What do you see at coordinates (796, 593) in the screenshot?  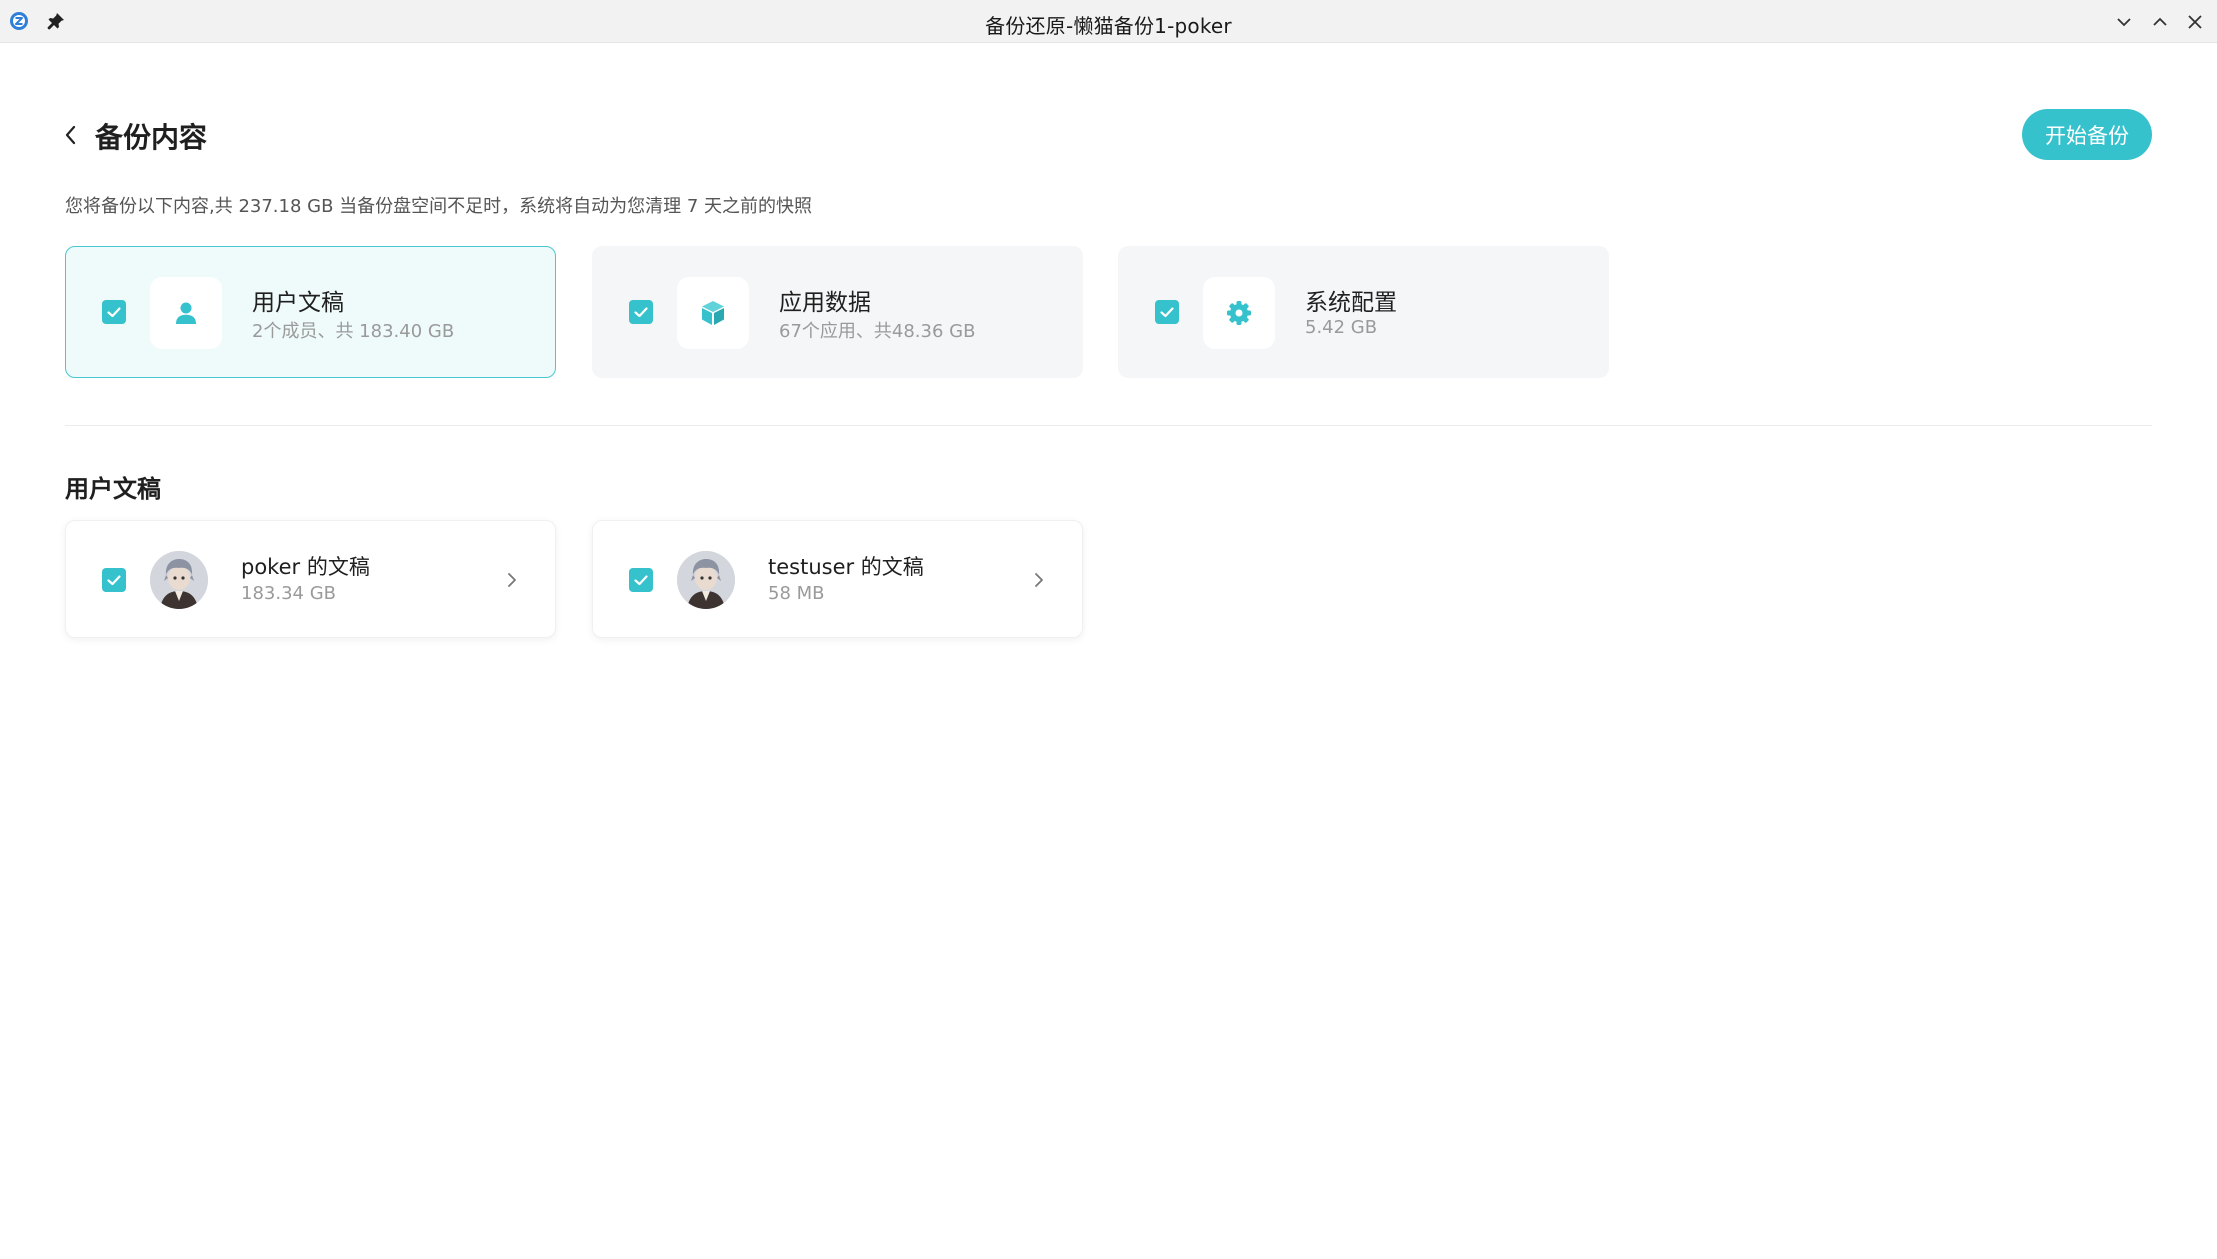 I see `user-document-size: 58 MB` at bounding box center [796, 593].